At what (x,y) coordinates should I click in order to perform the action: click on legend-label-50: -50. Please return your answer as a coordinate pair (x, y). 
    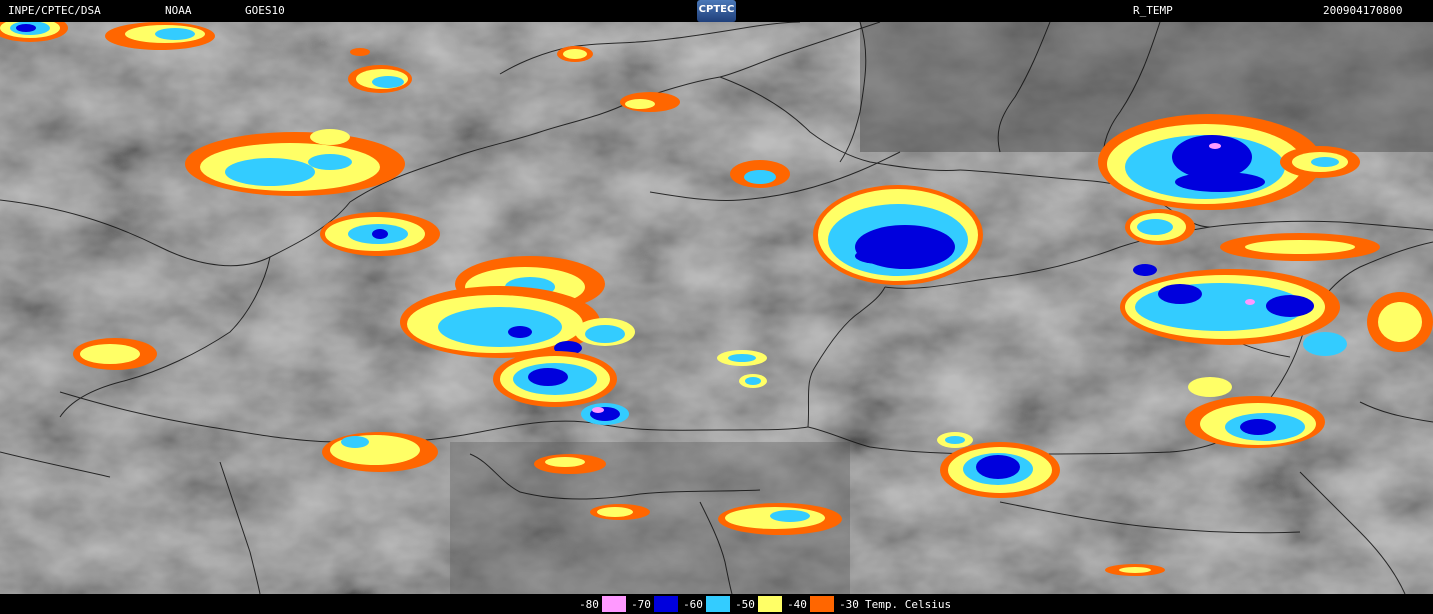
    Looking at the image, I should click on (745, 604).